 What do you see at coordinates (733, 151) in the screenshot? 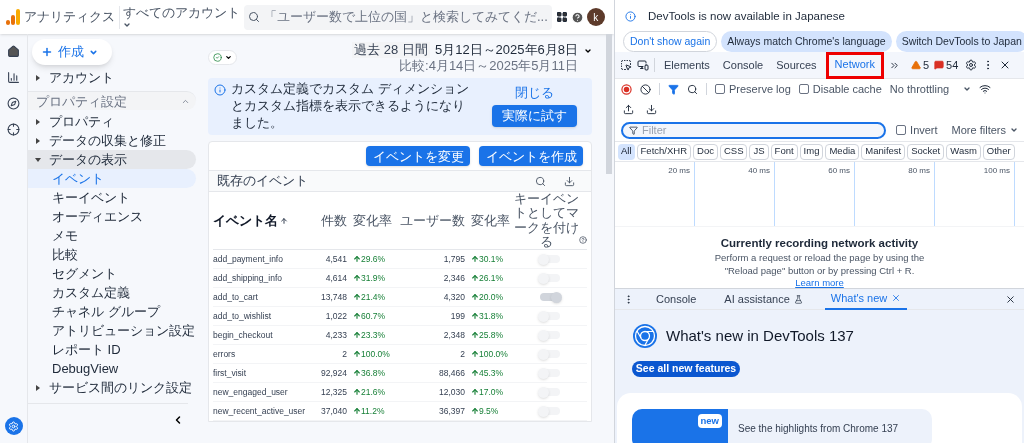
I see `type-filter-chip: CSS` at bounding box center [733, 151].